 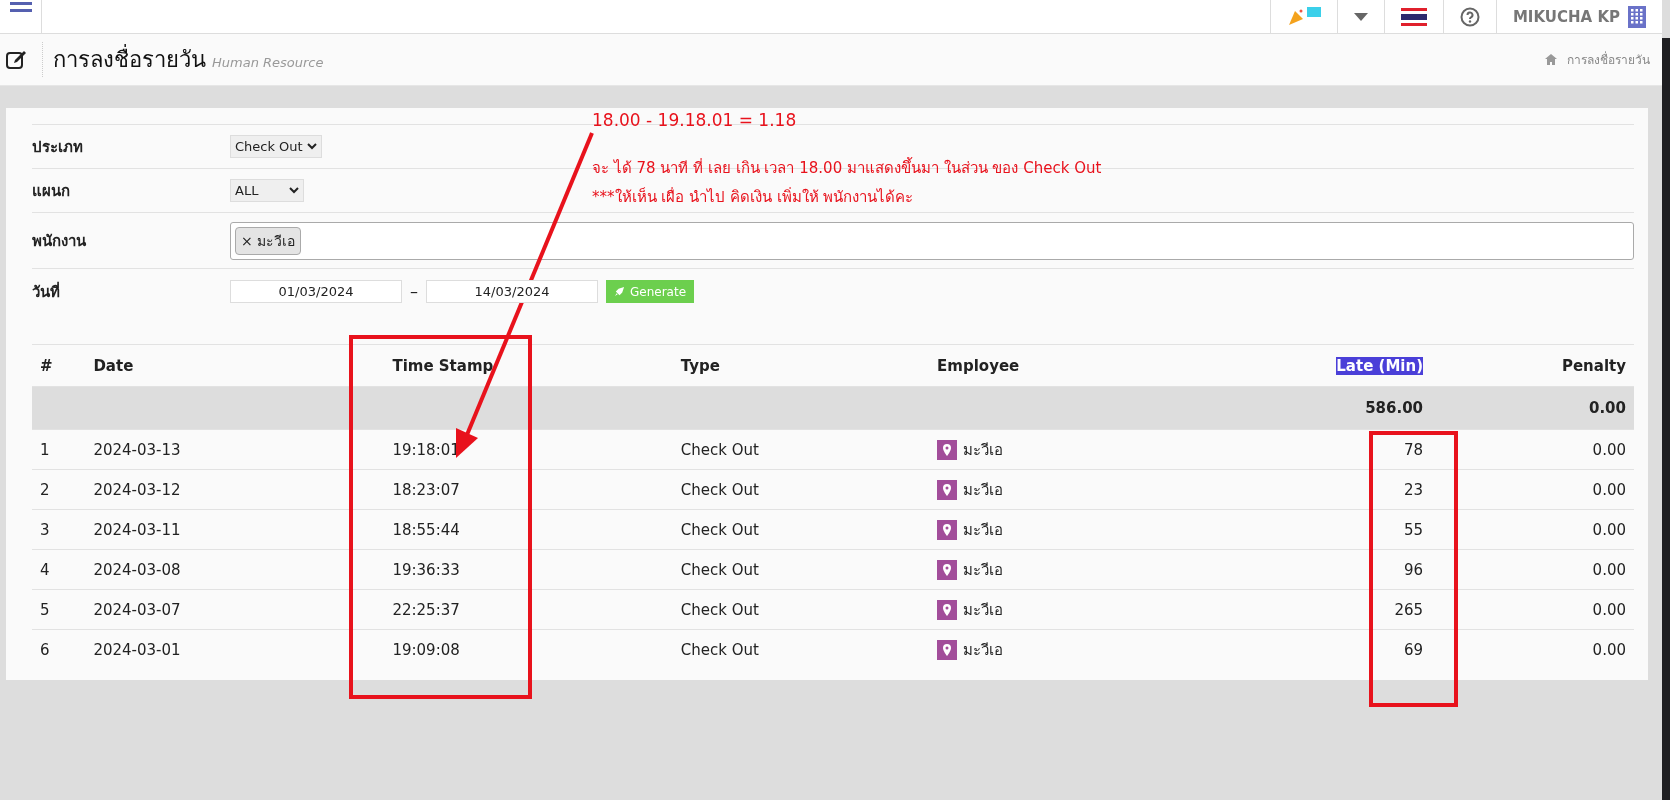 What do you see at coordinates (1340, 569) in the screenshot?
I see `table-cell: 96` at bounding box center [1340, 569].